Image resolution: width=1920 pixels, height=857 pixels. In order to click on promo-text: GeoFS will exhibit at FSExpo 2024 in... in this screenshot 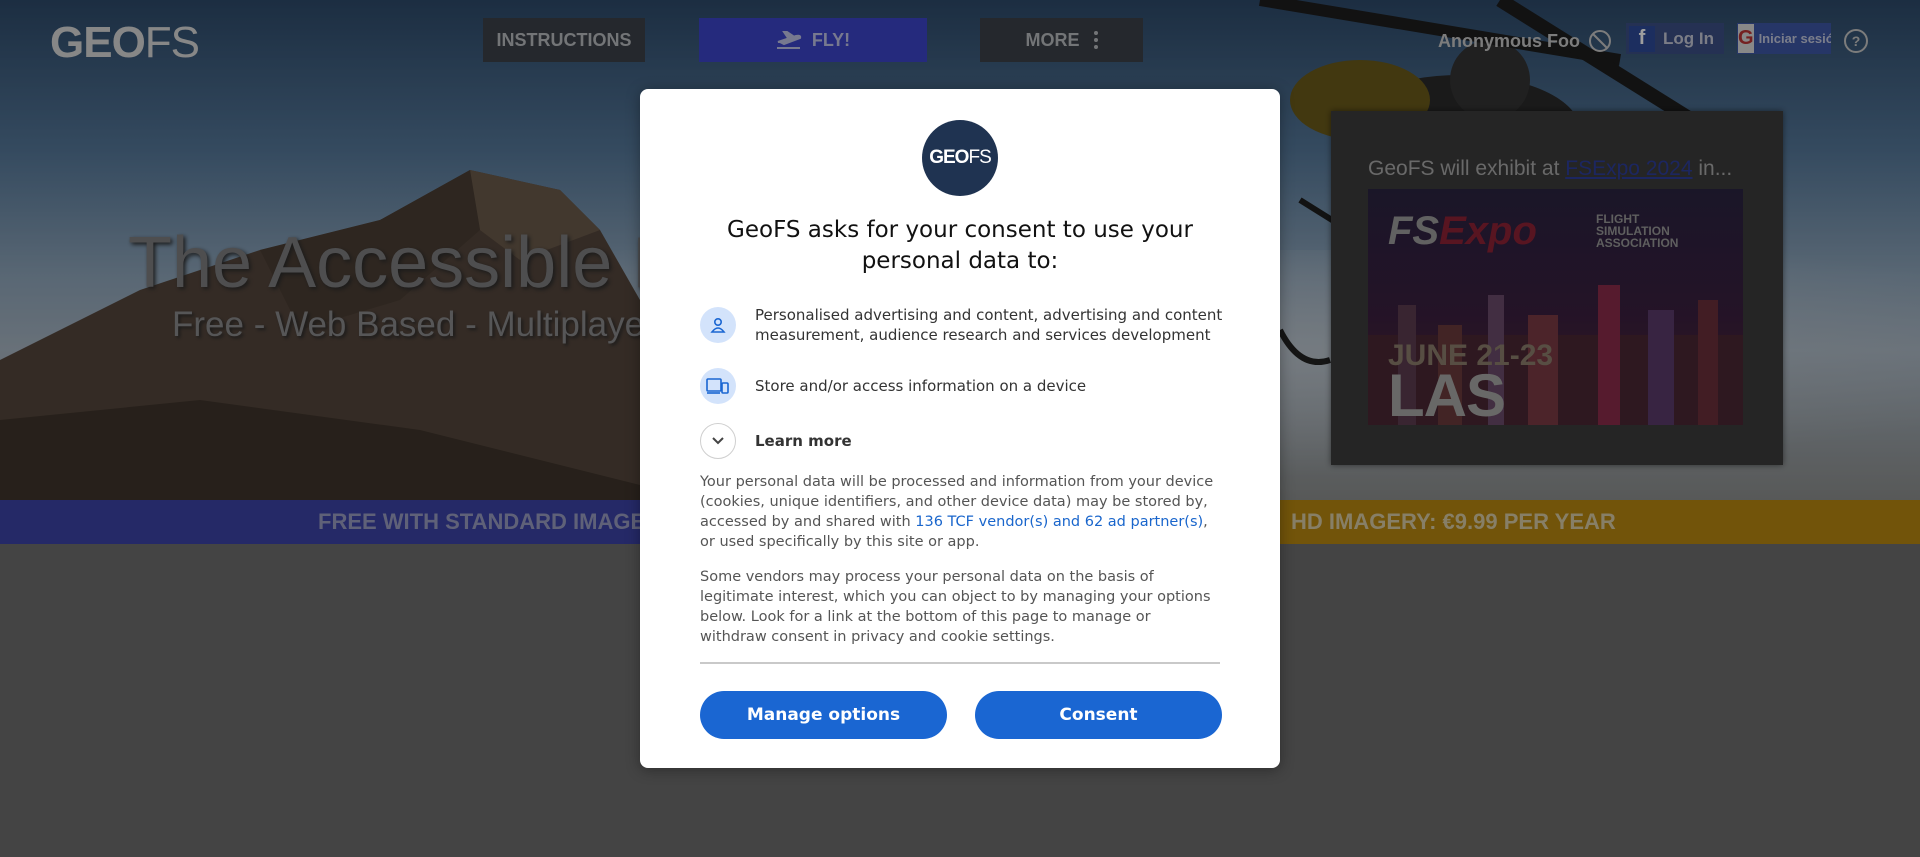, I will do `click(1550, 169)`.